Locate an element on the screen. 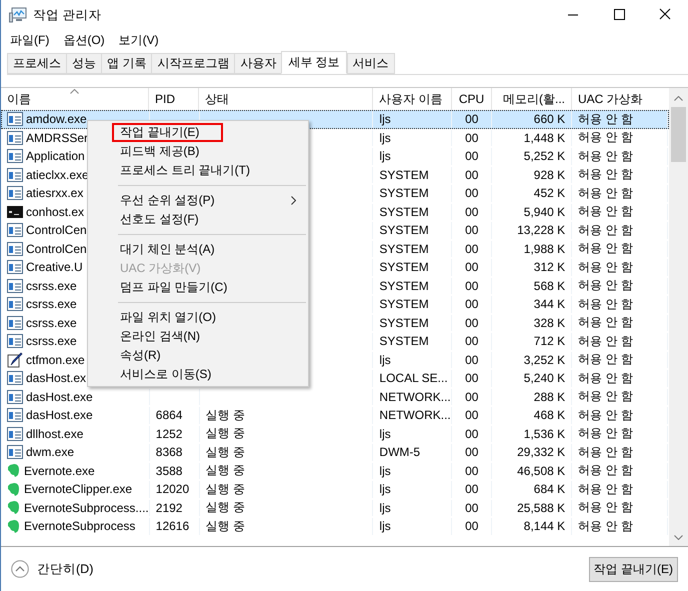  table-cell: dasHost.exe is located at coordinates (59, 415).